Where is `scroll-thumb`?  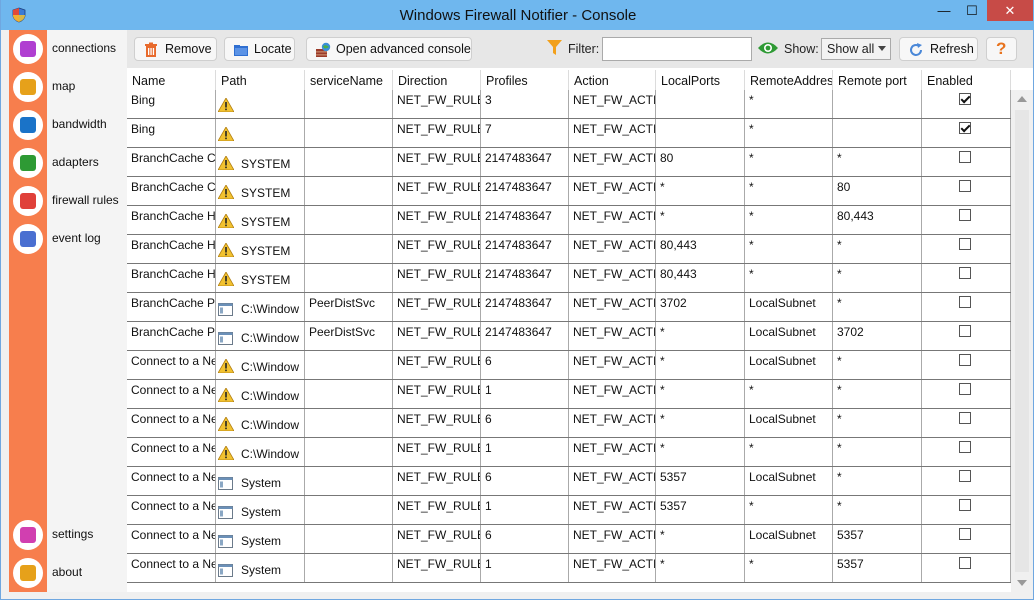
scroll-thumb is located at coordinates (1022, 341).